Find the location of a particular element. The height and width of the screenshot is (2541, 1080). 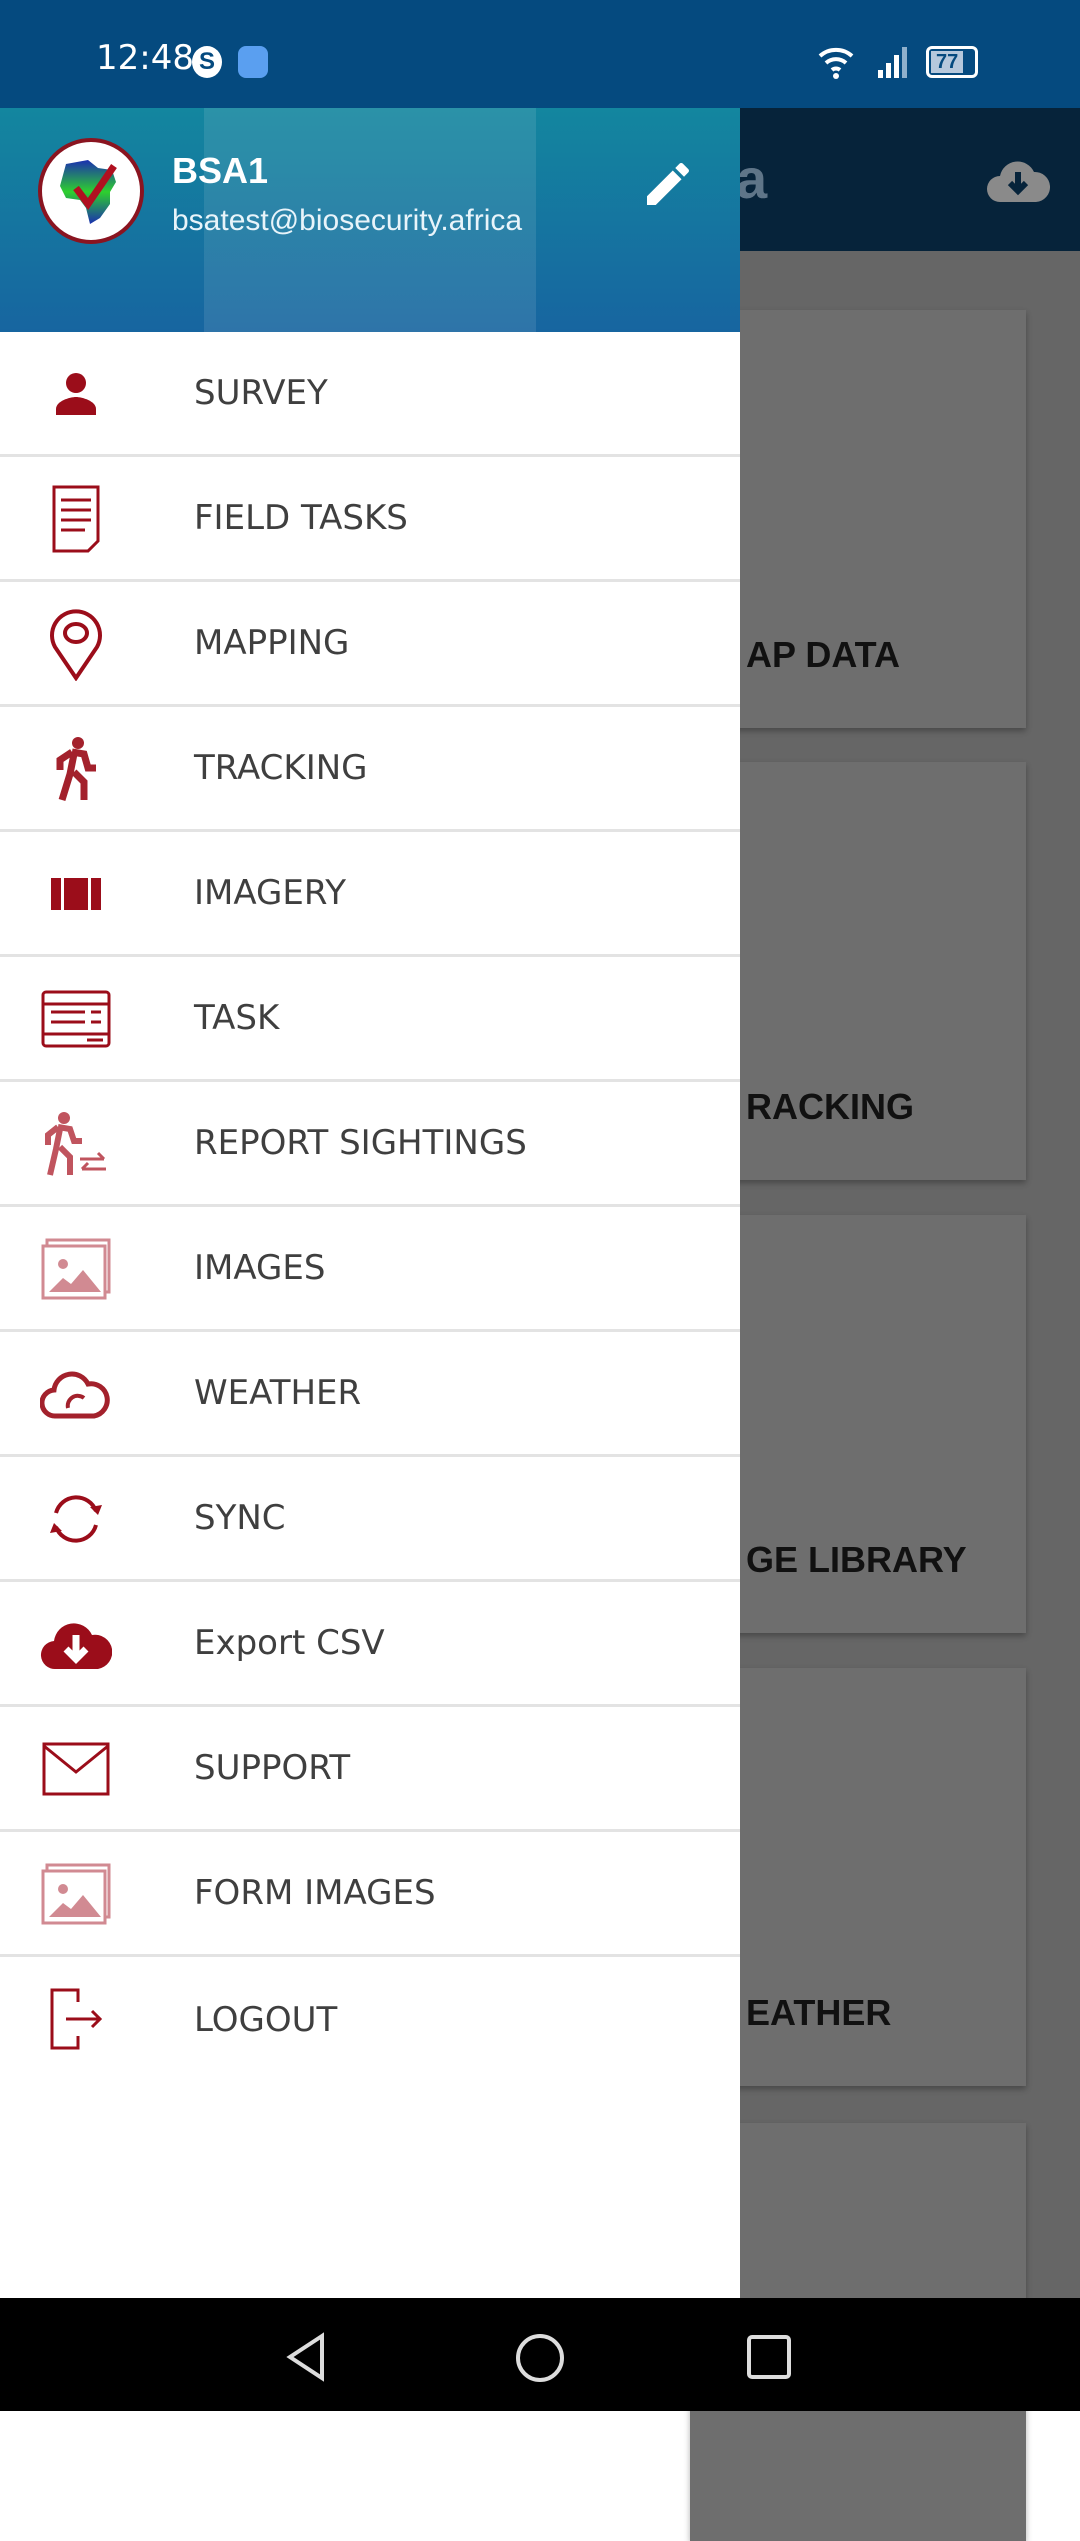

weather-card-label: EATHER is located at coordinates (819, 2012).